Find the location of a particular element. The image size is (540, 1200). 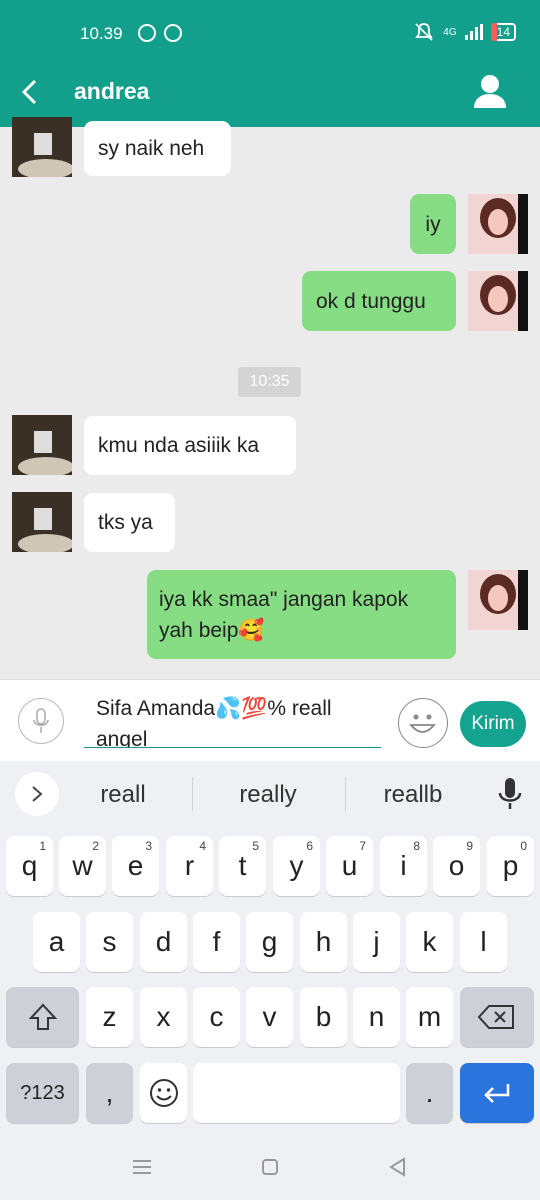

key-e: e3 is located at coordinates (135, 866).